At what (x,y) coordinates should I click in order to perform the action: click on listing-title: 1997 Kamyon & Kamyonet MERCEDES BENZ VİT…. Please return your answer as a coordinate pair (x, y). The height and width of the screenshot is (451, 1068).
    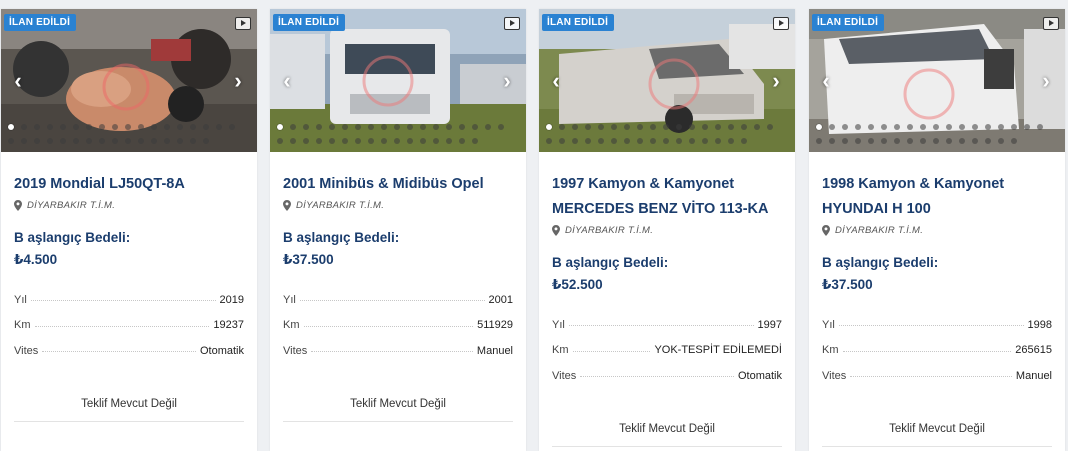
    Looking at the image, I should click on (667, 197).